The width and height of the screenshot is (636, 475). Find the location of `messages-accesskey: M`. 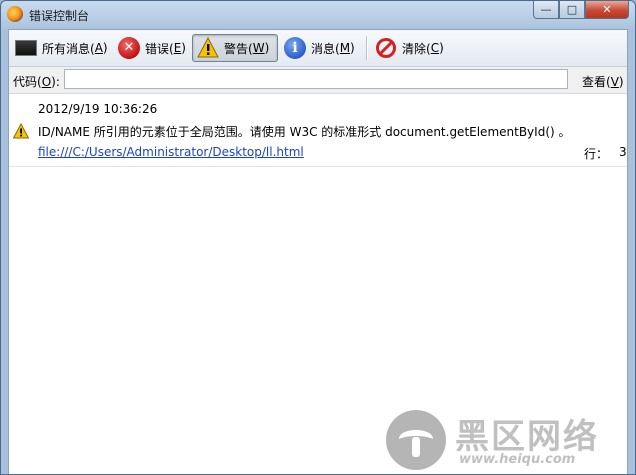

messages-accesskey: M is located at coordinates (345, 48).